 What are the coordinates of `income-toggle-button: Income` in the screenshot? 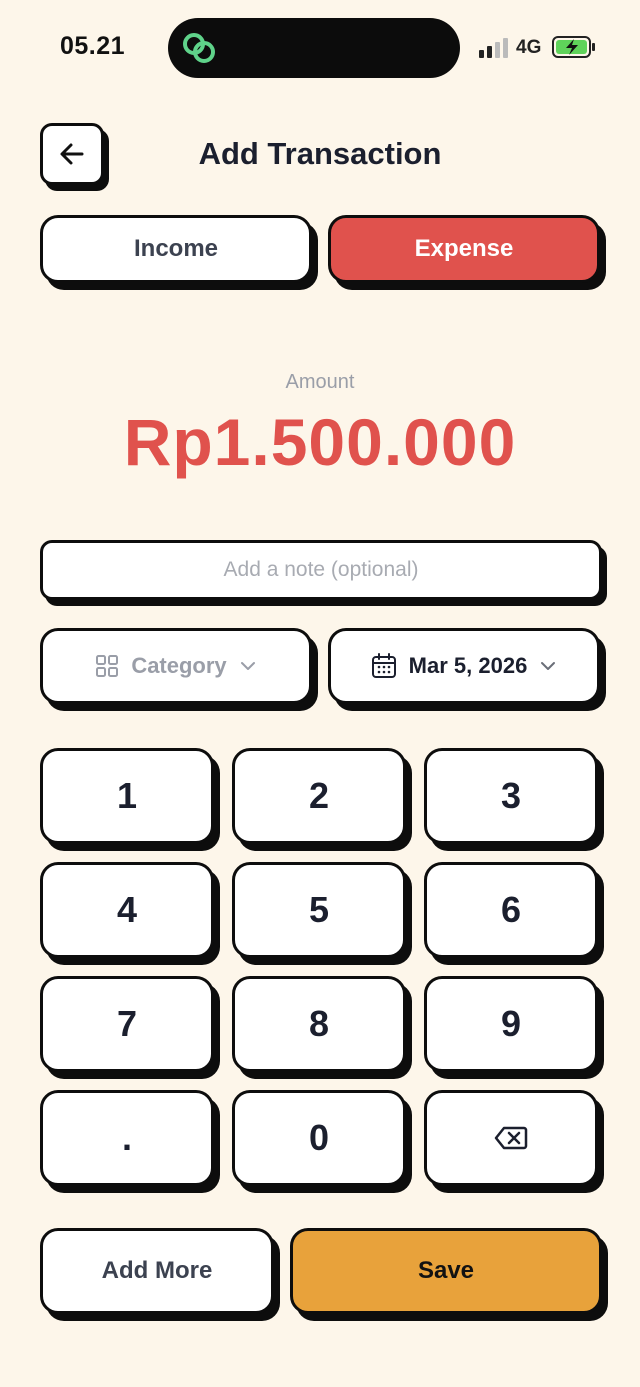 It's located at (176, 249).